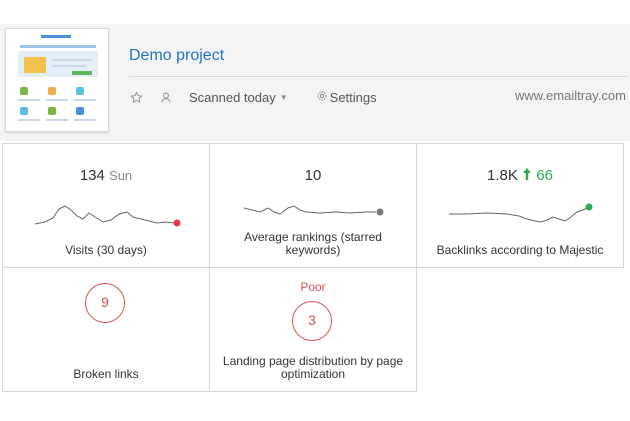  What do you see at coordinates (176, 56) in the screenshot?
I see `project-title: Demo project` at bounding box center [176, 56].